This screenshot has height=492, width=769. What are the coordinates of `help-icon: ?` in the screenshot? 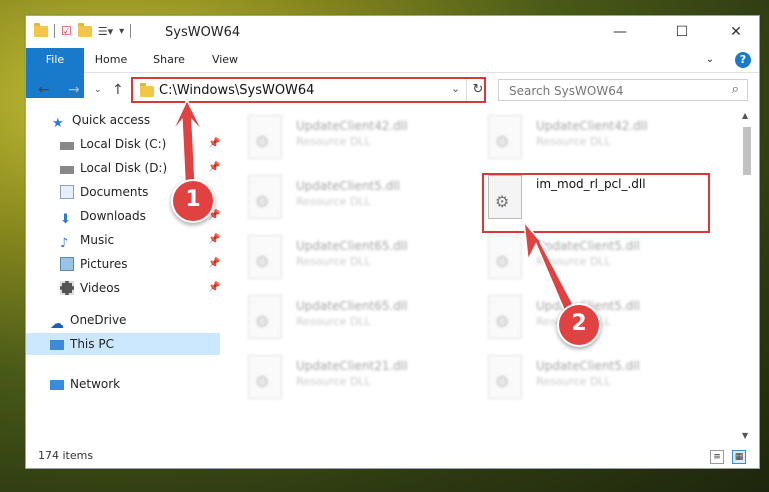 It's located at (743, 60).